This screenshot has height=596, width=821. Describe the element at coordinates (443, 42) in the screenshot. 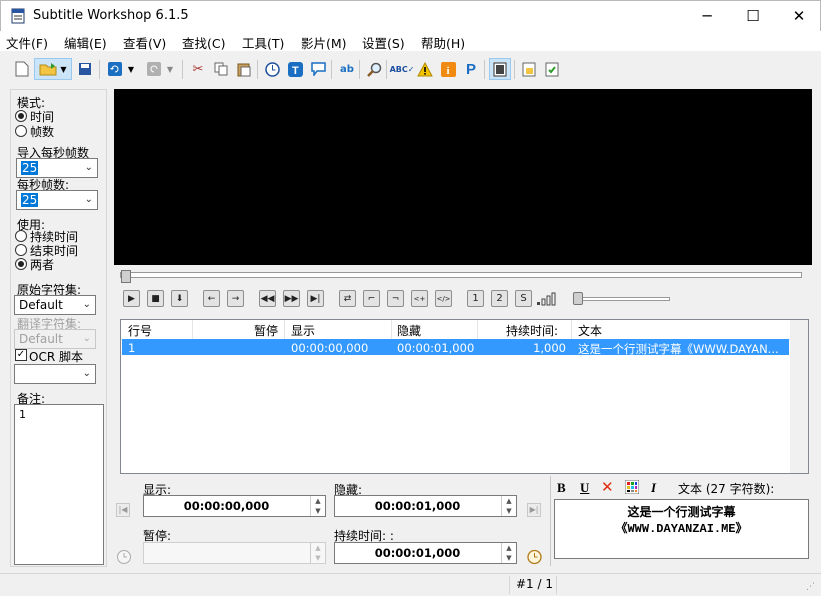

I see `menu-help: 帮助(H)` at that location.